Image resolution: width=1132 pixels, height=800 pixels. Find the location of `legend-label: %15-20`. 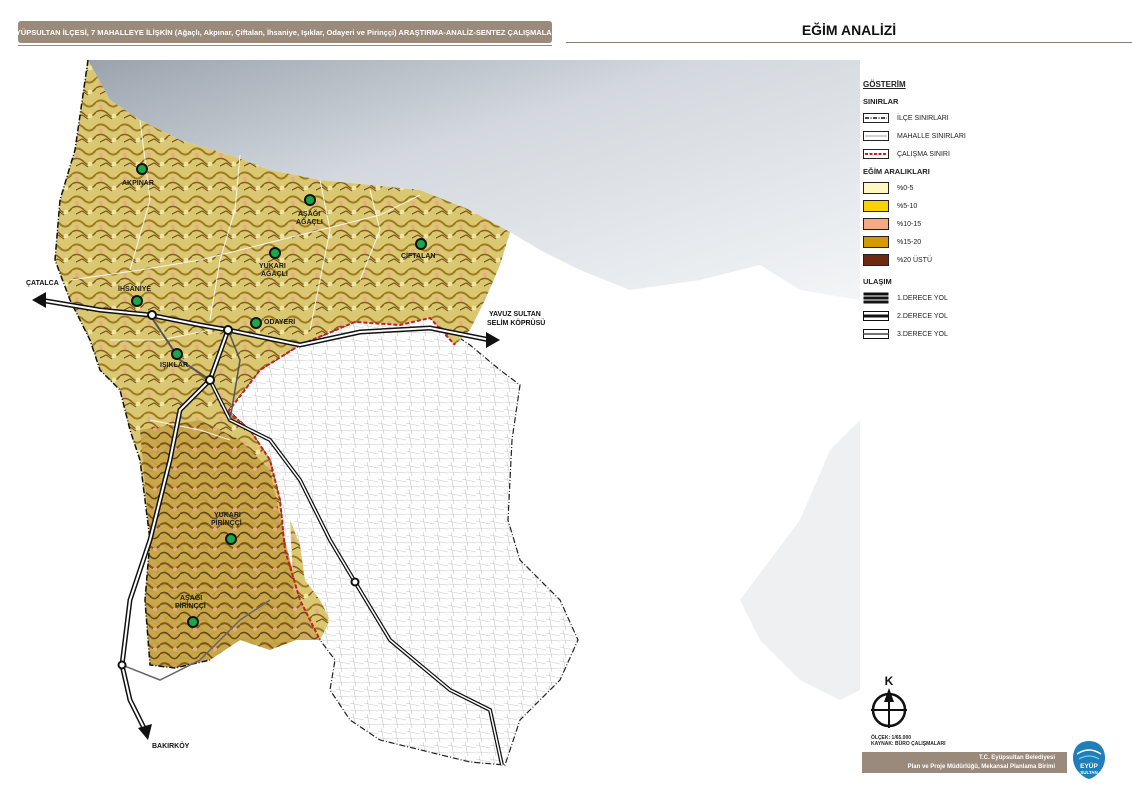

legend-label: %15-20 is located at coordinates (909, 242).